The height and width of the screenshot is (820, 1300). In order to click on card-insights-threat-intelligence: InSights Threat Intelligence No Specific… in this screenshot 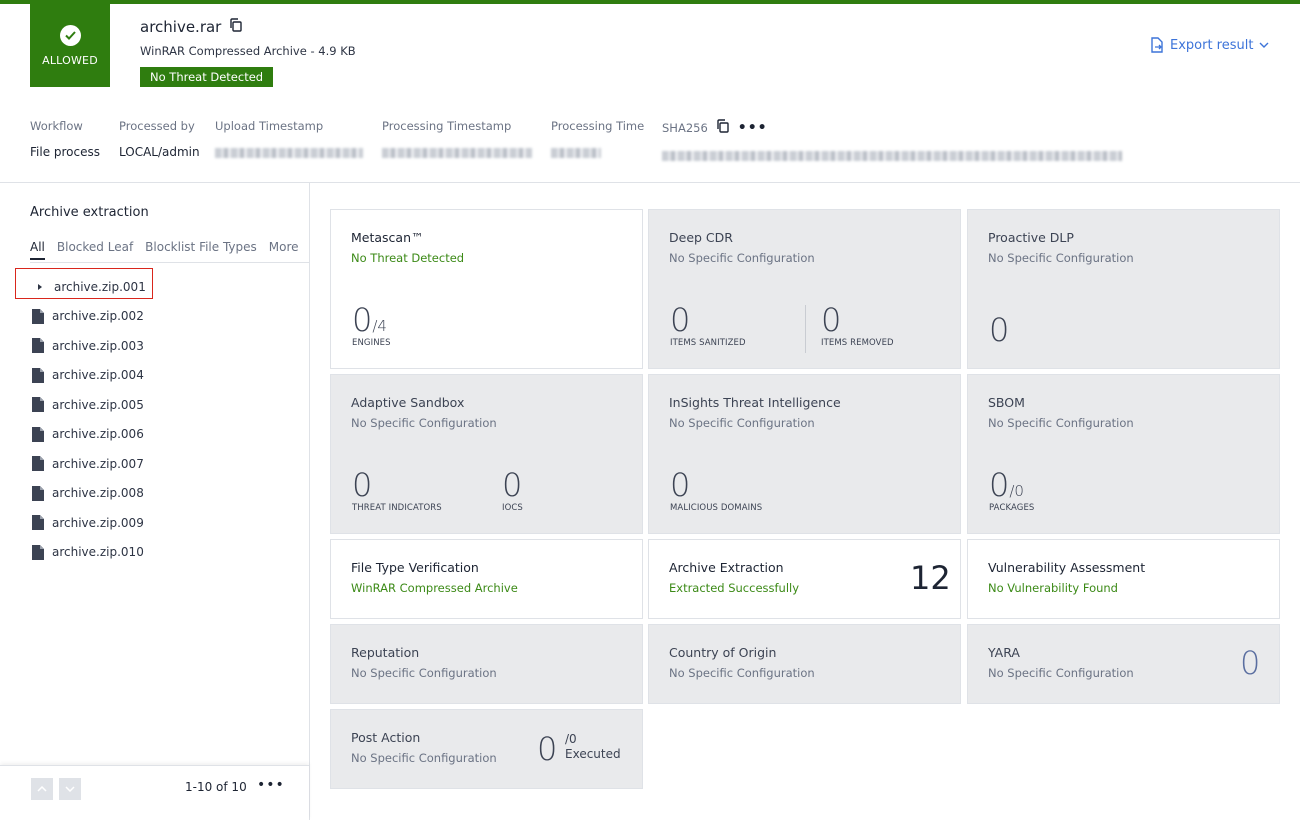, I will do `click(804, 454)`.